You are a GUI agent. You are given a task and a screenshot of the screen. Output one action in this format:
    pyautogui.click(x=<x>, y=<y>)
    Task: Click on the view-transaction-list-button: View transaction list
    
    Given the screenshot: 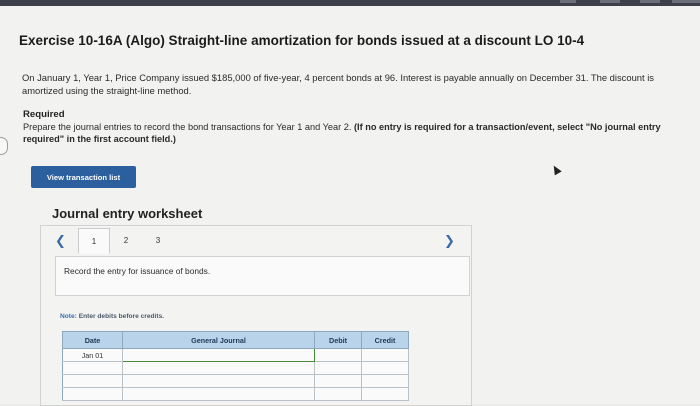 What is the action you would take?
    pyautogui.click(x=83, y=177)
    